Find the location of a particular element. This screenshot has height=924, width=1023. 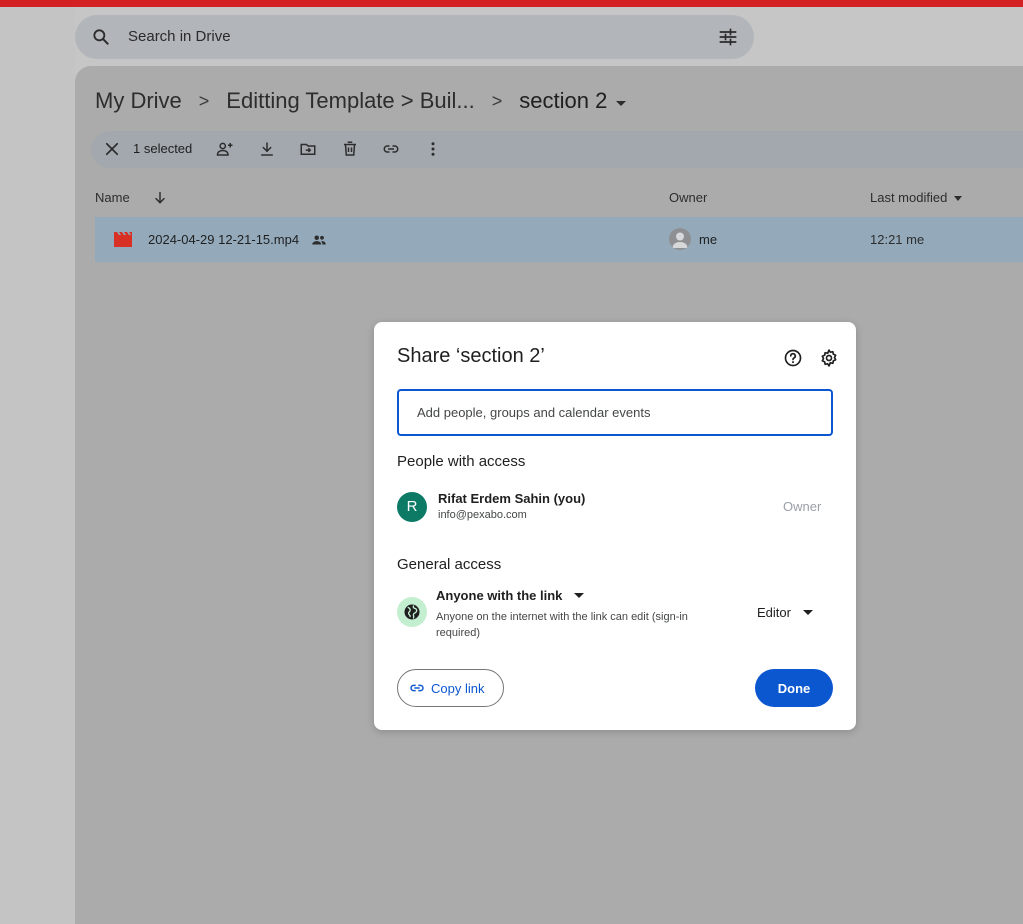

owner-name: me is located at coordinates (708, 239).